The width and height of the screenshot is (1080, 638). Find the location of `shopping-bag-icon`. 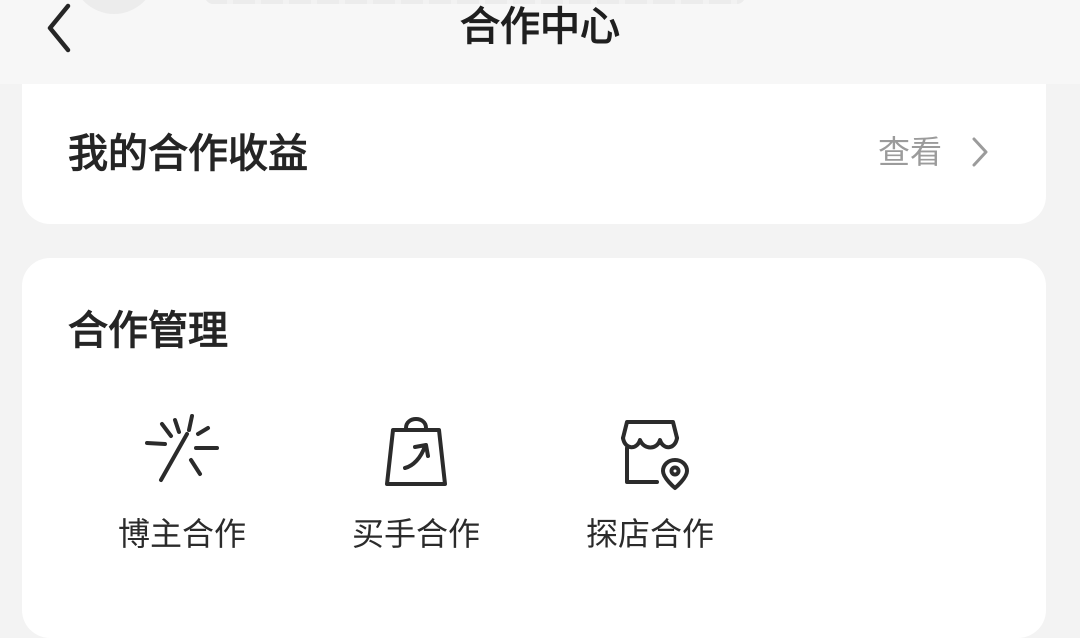

shopping-bag-icon is located at coordinates (416, 451).